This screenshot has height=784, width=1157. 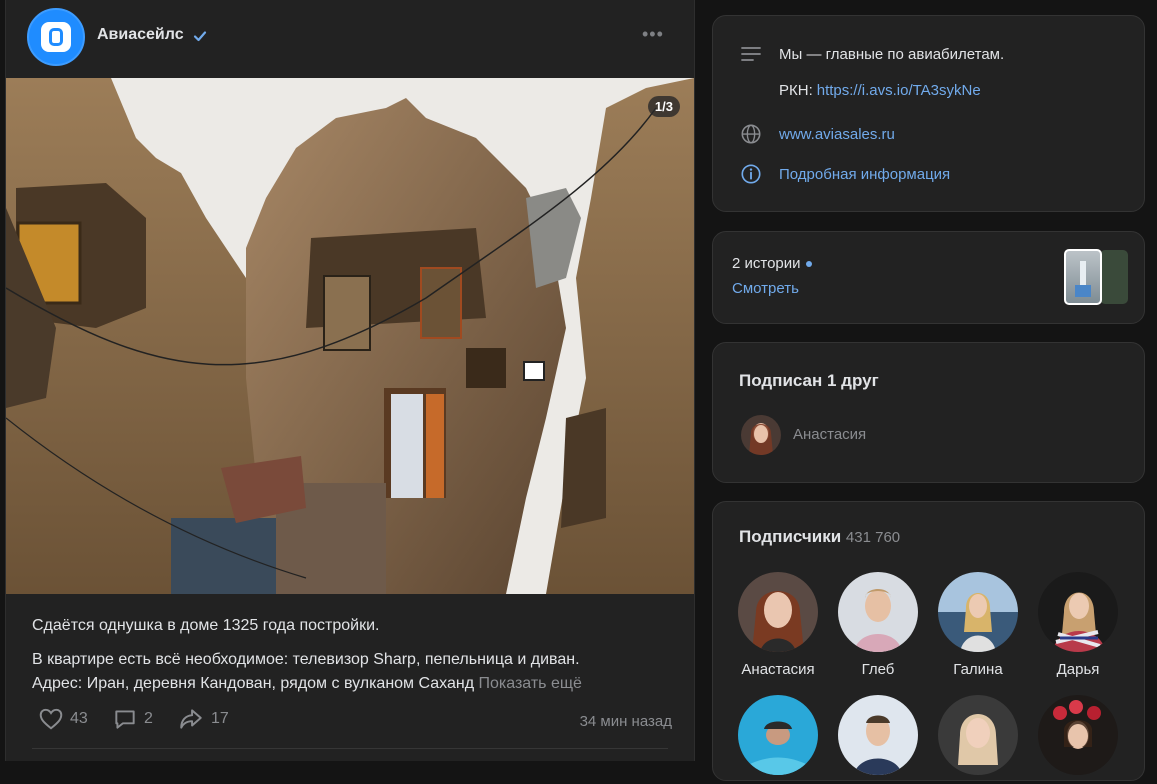 I want to click on show-more-link: Показать ещё, so click(x=529, y=683).